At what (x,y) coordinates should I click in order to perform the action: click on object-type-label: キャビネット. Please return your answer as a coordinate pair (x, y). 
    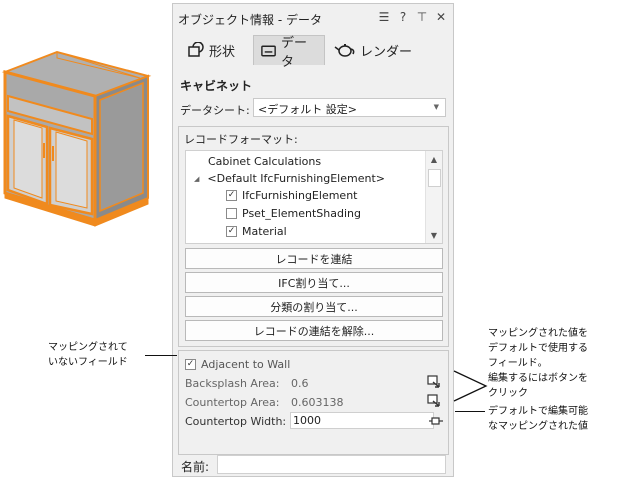
    Looking at the image, I should click on (216, 86).